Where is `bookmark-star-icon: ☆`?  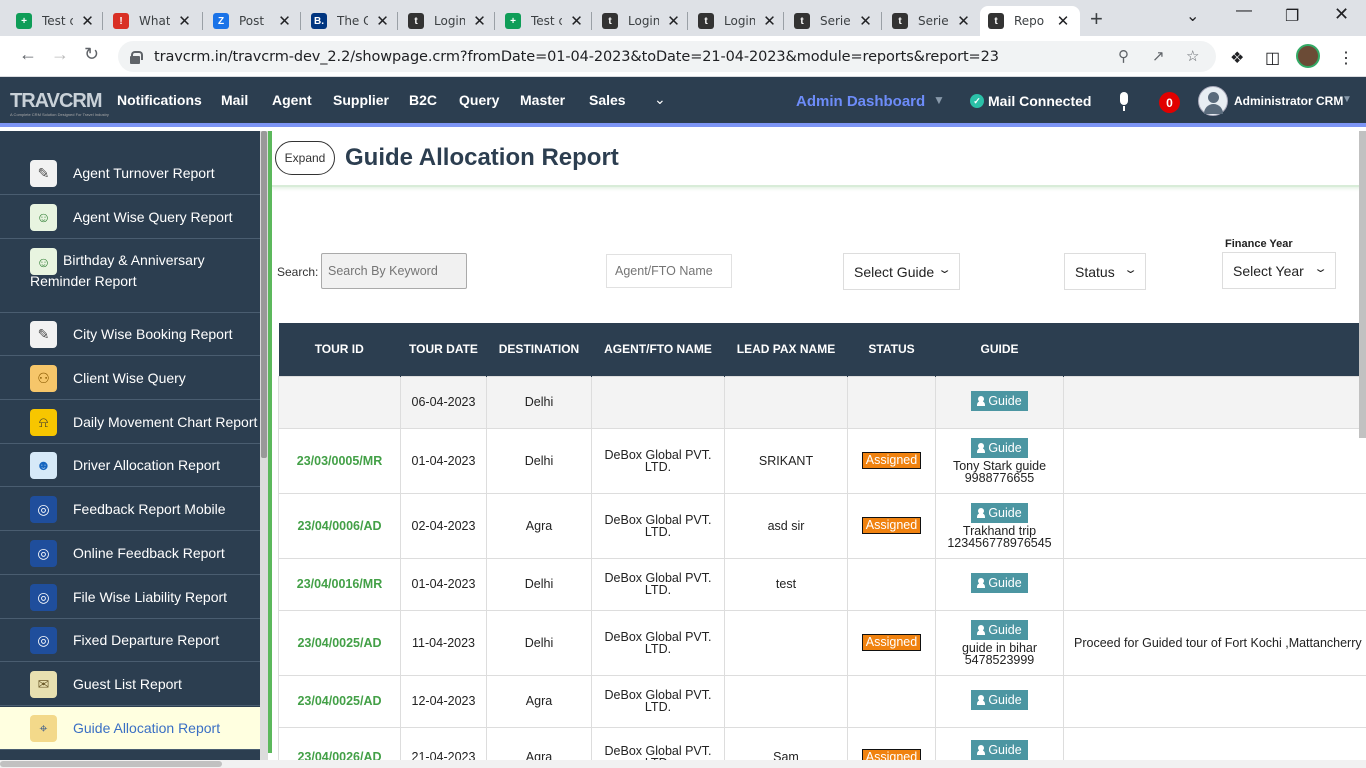 bookmark-star-icon: ☆ is located at coordinates (1192, 56).